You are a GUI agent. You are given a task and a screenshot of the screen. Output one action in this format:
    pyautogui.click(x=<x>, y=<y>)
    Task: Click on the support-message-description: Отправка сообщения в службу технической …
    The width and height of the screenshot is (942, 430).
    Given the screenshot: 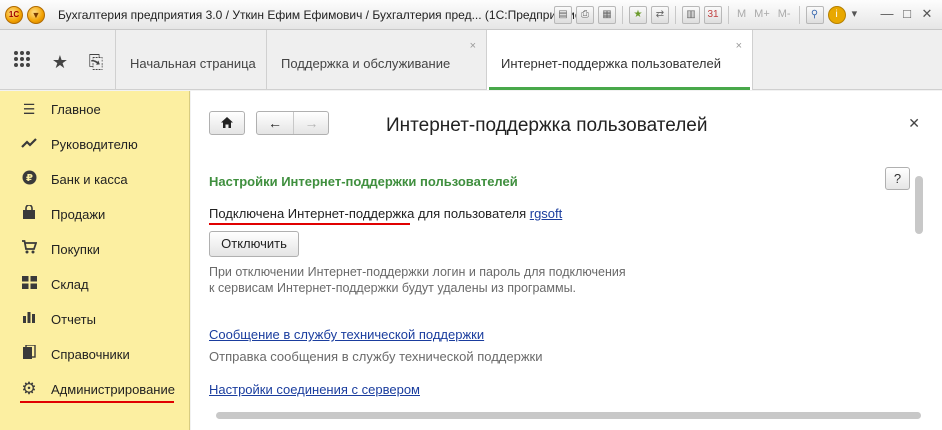 What is the action you would take?
    pyautogui.click(x=376, y=356)
    